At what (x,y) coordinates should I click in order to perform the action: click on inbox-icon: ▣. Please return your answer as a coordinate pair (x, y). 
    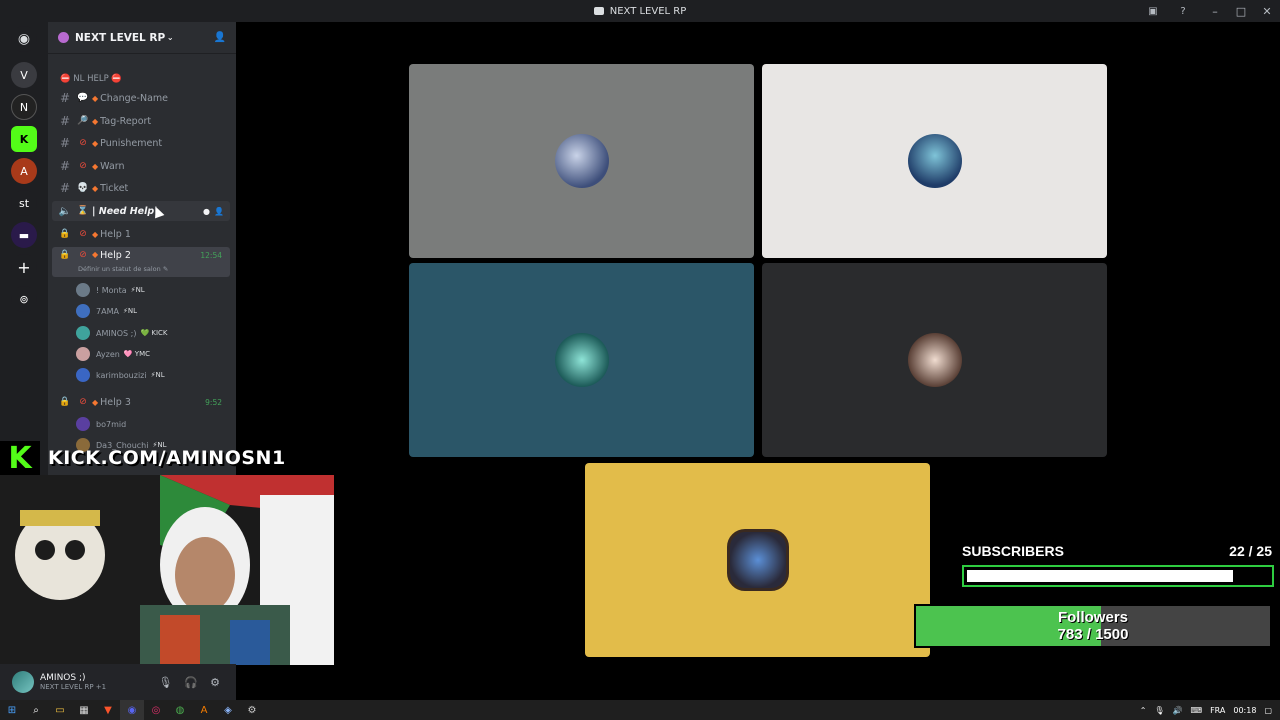
    Looking at the image, I should click on (1153, 11).